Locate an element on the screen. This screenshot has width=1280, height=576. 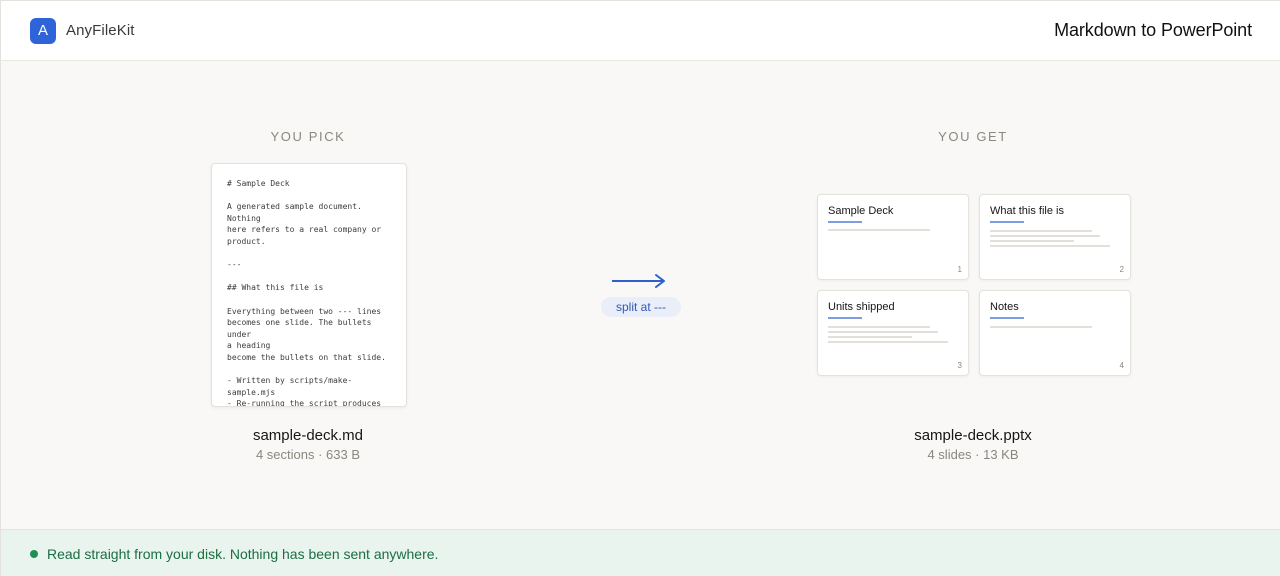
source-file-name: sample-deck.md is located at coordinates (308, 435).